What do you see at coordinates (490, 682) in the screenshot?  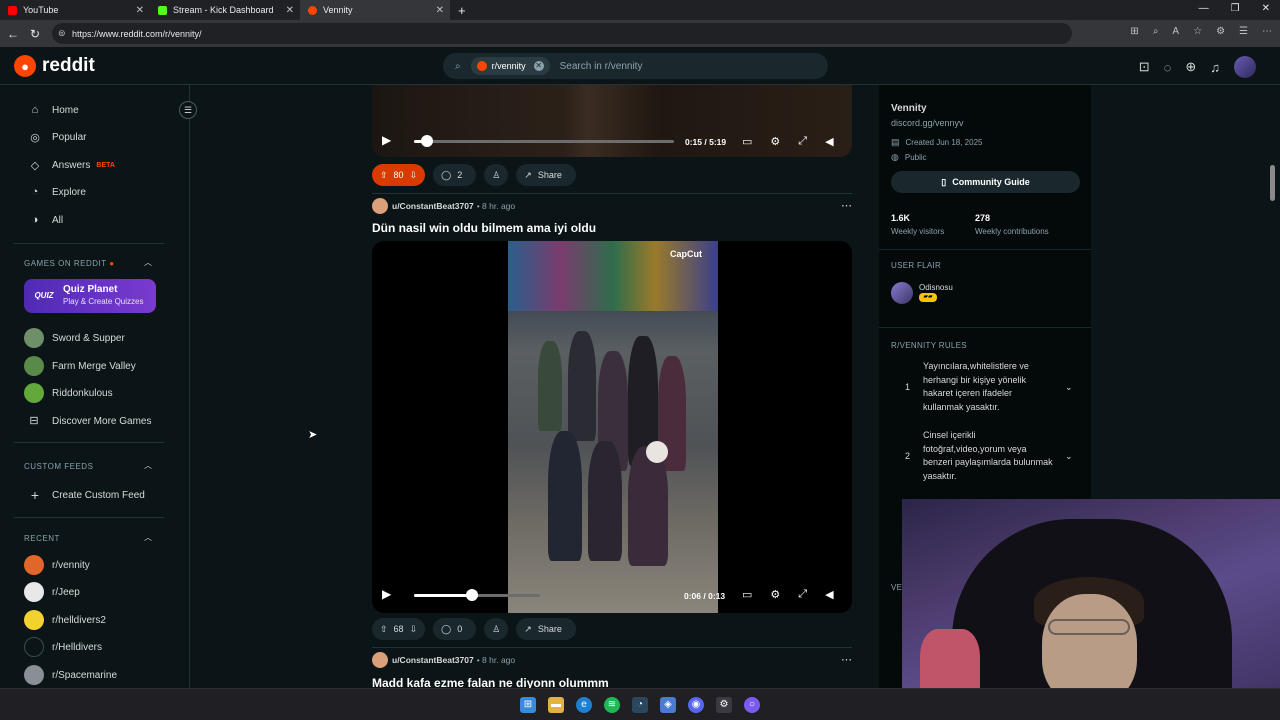 I see `post-title: Madd kafa ezme falan ne diyonn olummm` at bounding box center [490, 682].